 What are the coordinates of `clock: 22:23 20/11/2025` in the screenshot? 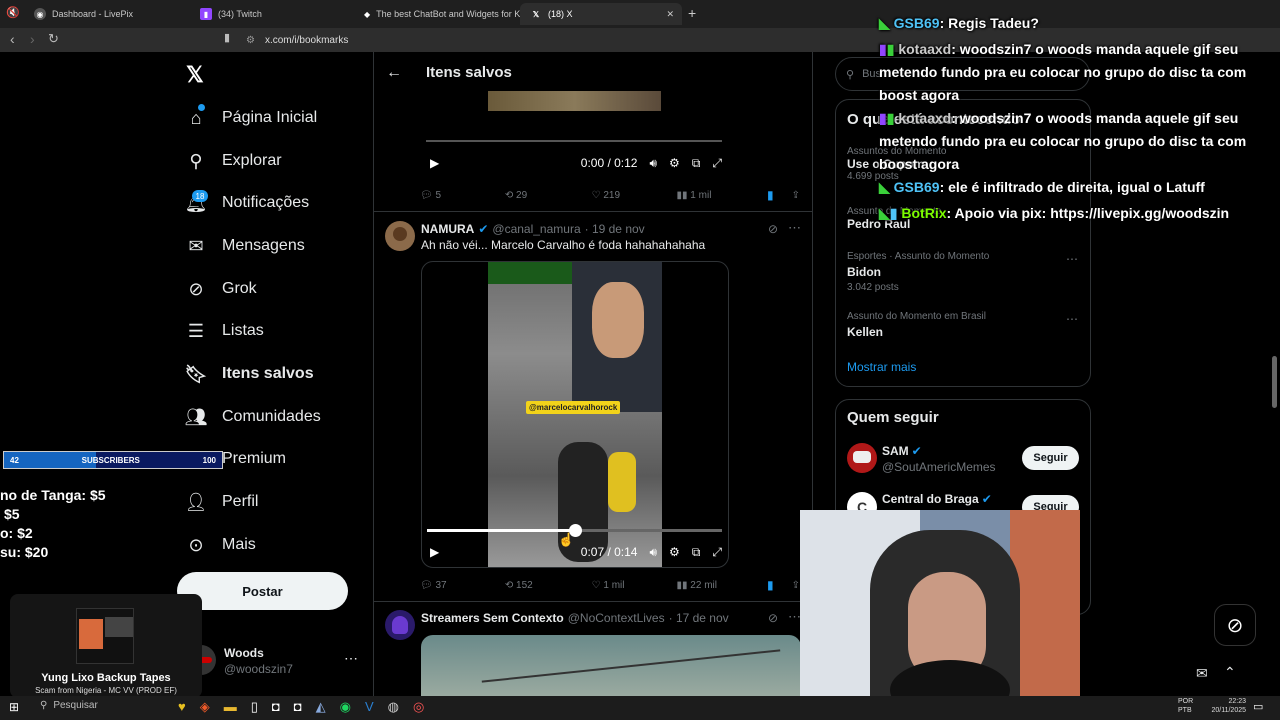 It's located at (1225, 706).